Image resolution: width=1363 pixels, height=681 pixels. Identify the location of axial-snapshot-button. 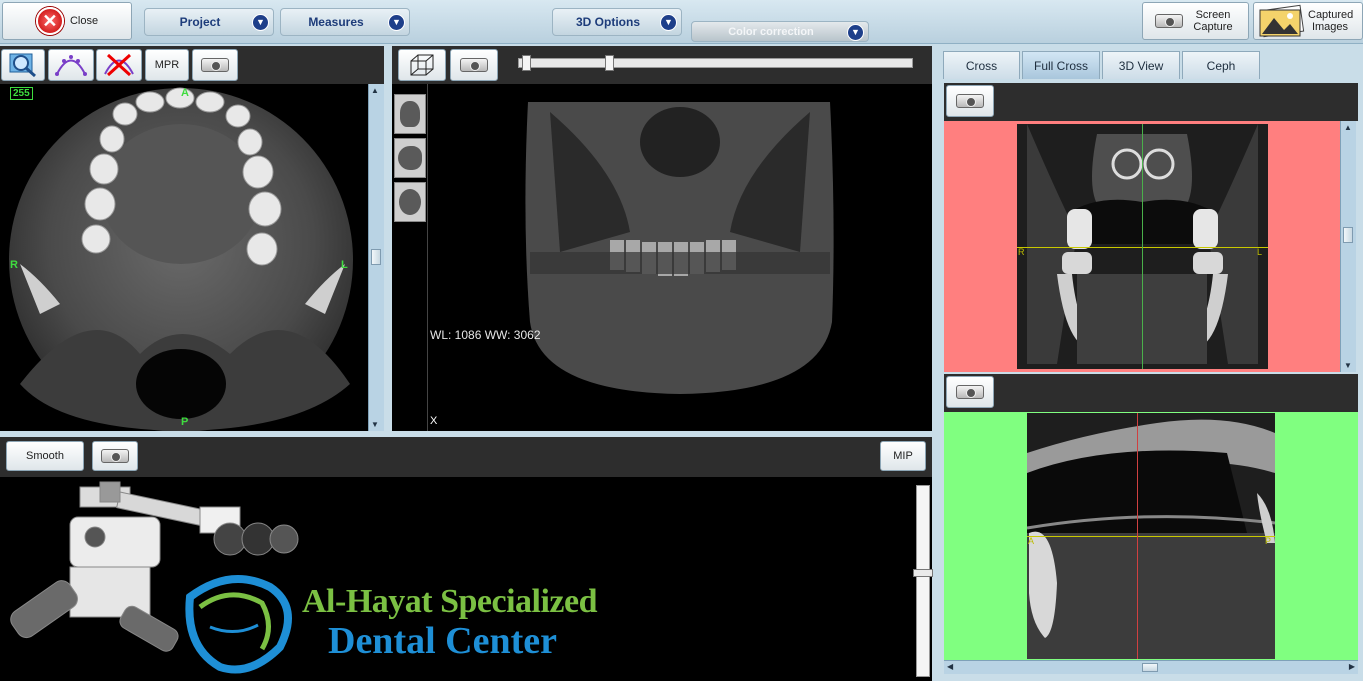
(215, 65).